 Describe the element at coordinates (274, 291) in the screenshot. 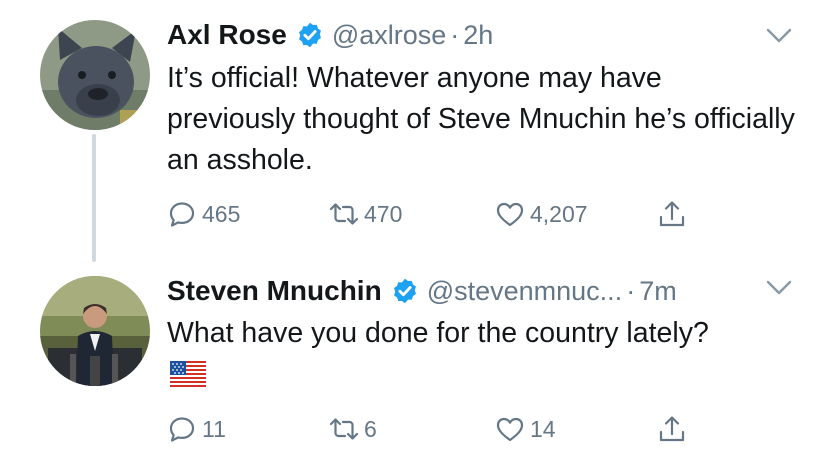

I see `display-name: Steven Mnuchin` at that location.